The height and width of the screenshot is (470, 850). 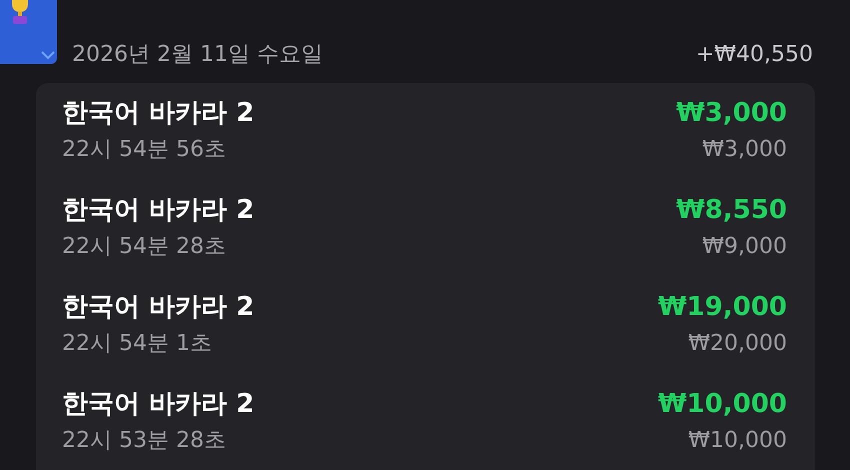 What do you see at coordinates (737, 344) in the screenshot?
I see `stake-amount: ₩20,000` at bounding box center [737, 344].